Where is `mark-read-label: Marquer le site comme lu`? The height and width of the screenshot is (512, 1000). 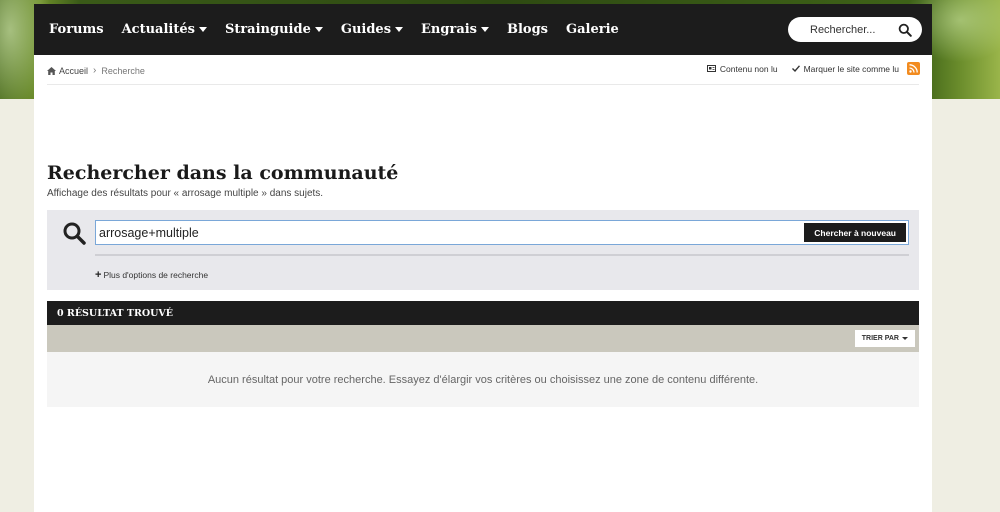 mark-read-label: Marquer le site comme lu is located at coordinates (851, 68).